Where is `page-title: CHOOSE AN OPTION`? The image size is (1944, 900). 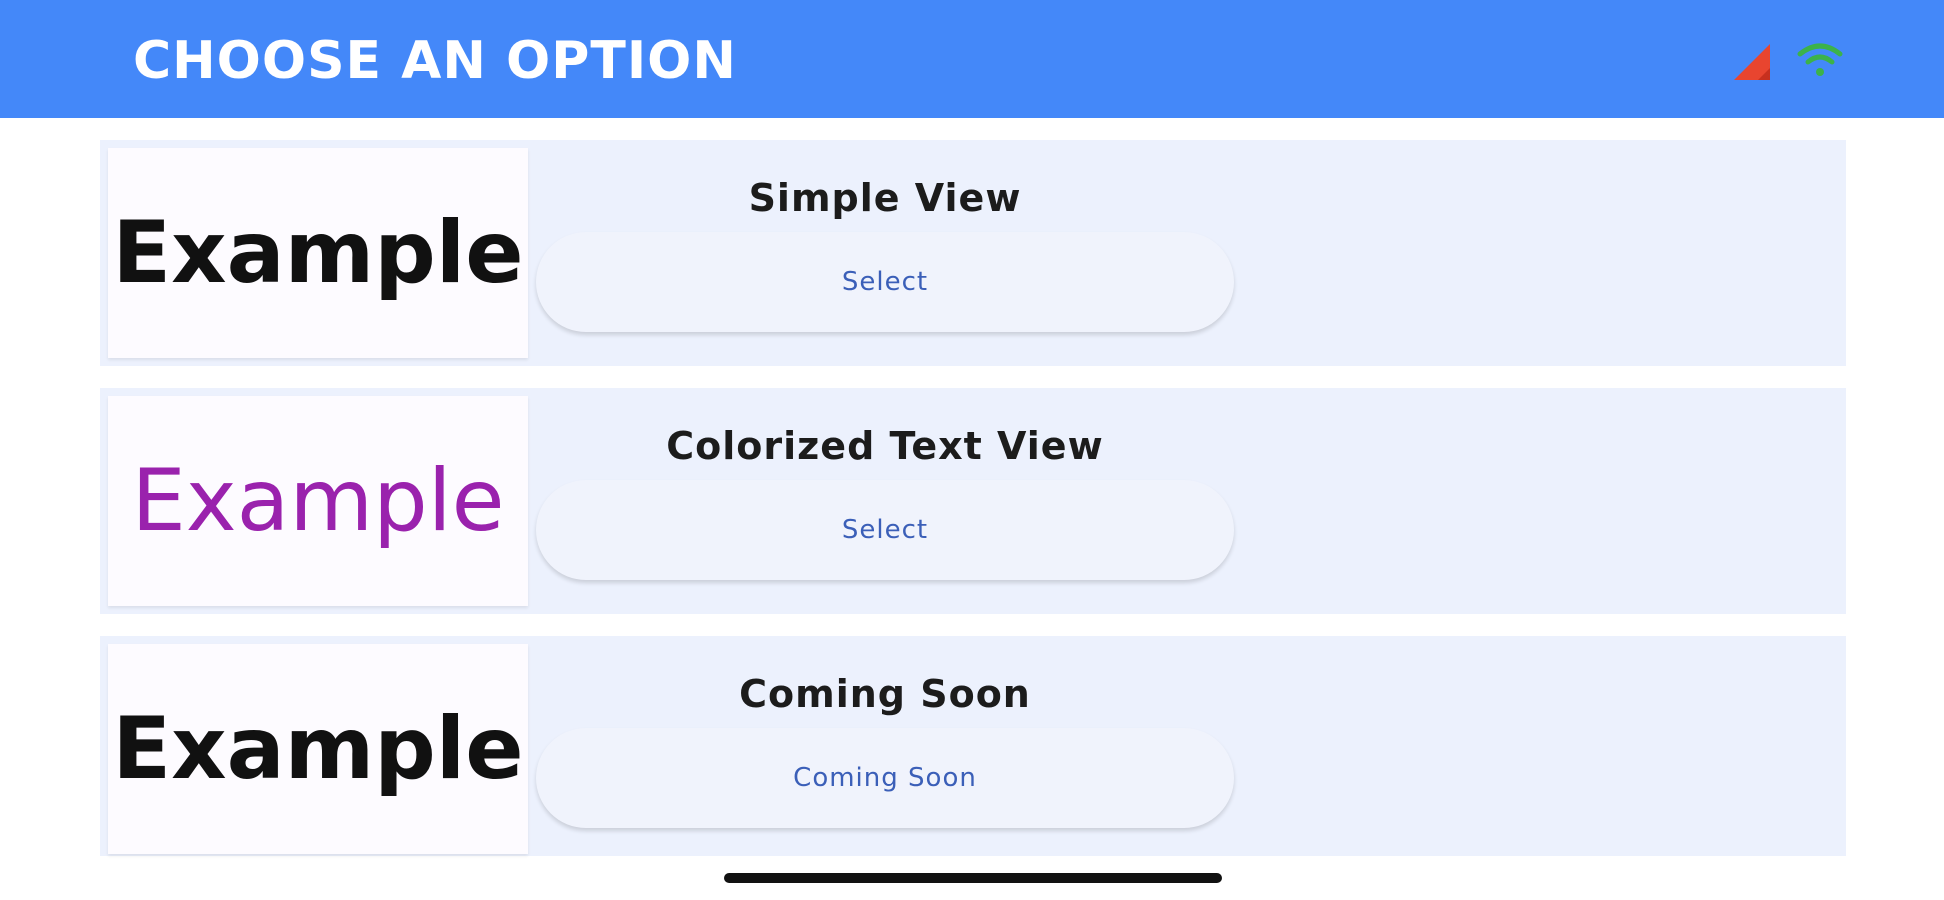 page-title: CHOOSE AN OPTION is located at coordinates (435, 61).